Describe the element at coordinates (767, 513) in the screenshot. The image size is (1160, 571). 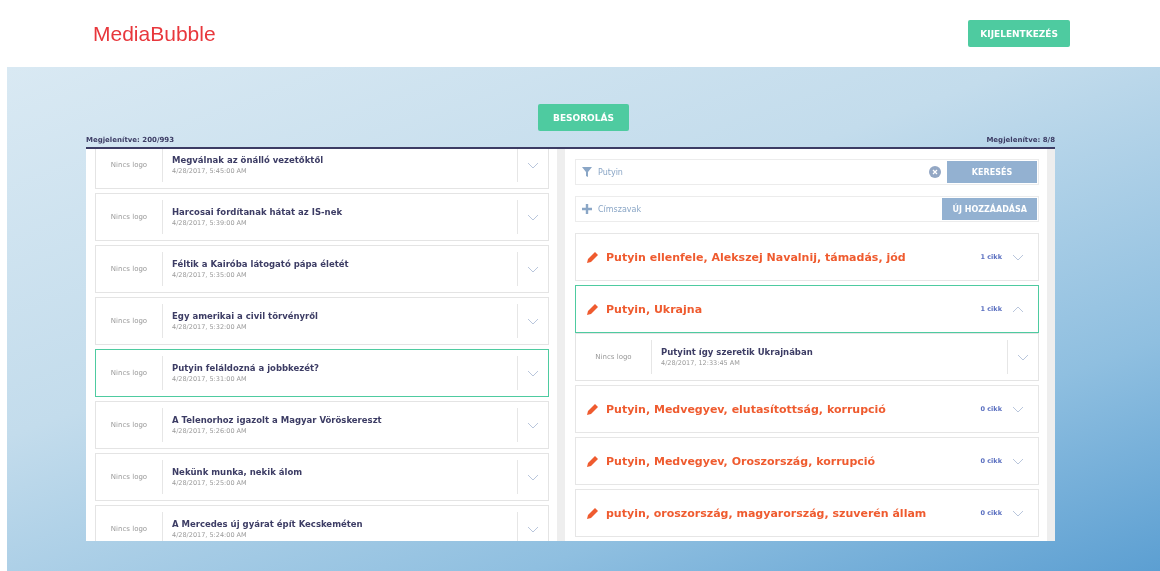
I see `group-title: putyin, oroszország, magyarország, szuverén állam` at that location.